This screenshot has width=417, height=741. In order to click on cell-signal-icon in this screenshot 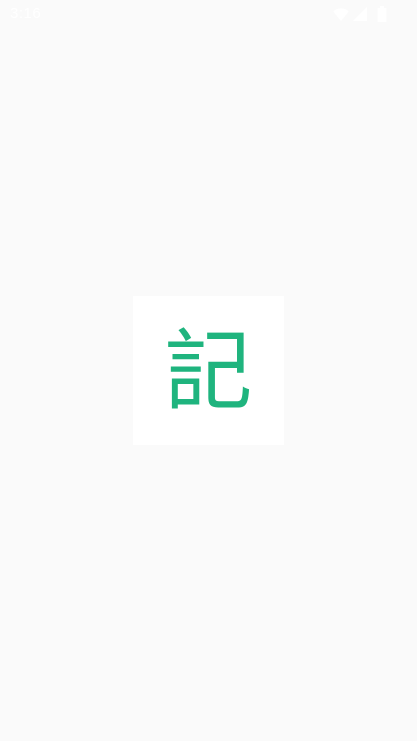, I will do `click(360, 14)`.